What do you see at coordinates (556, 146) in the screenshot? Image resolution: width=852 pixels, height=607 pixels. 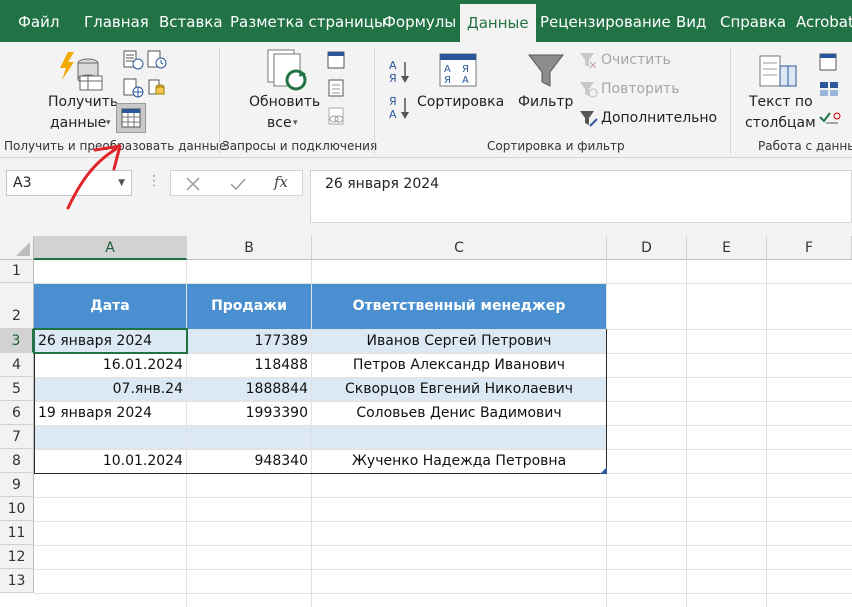 I see `group-label-sort-filter: Сортировка и фильтр` at bounding box center [556, 146].